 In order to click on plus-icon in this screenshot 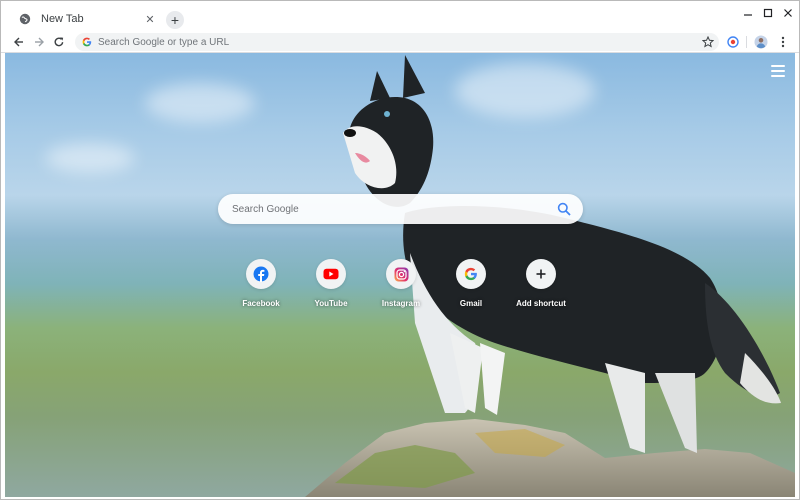, I will do `click(541, 274)`.